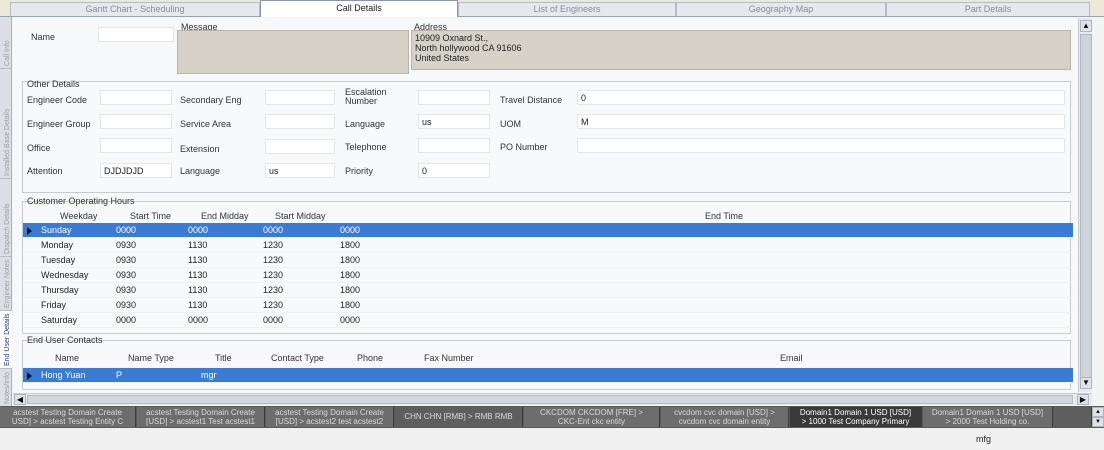 Image resolution: width=1104 pixels, height=450 pixels. Describe the element at coordinates (459, 417) in the screenshot. I see `domain-button-4: CHN CHN [RMB] > RMB RMB` at that location.